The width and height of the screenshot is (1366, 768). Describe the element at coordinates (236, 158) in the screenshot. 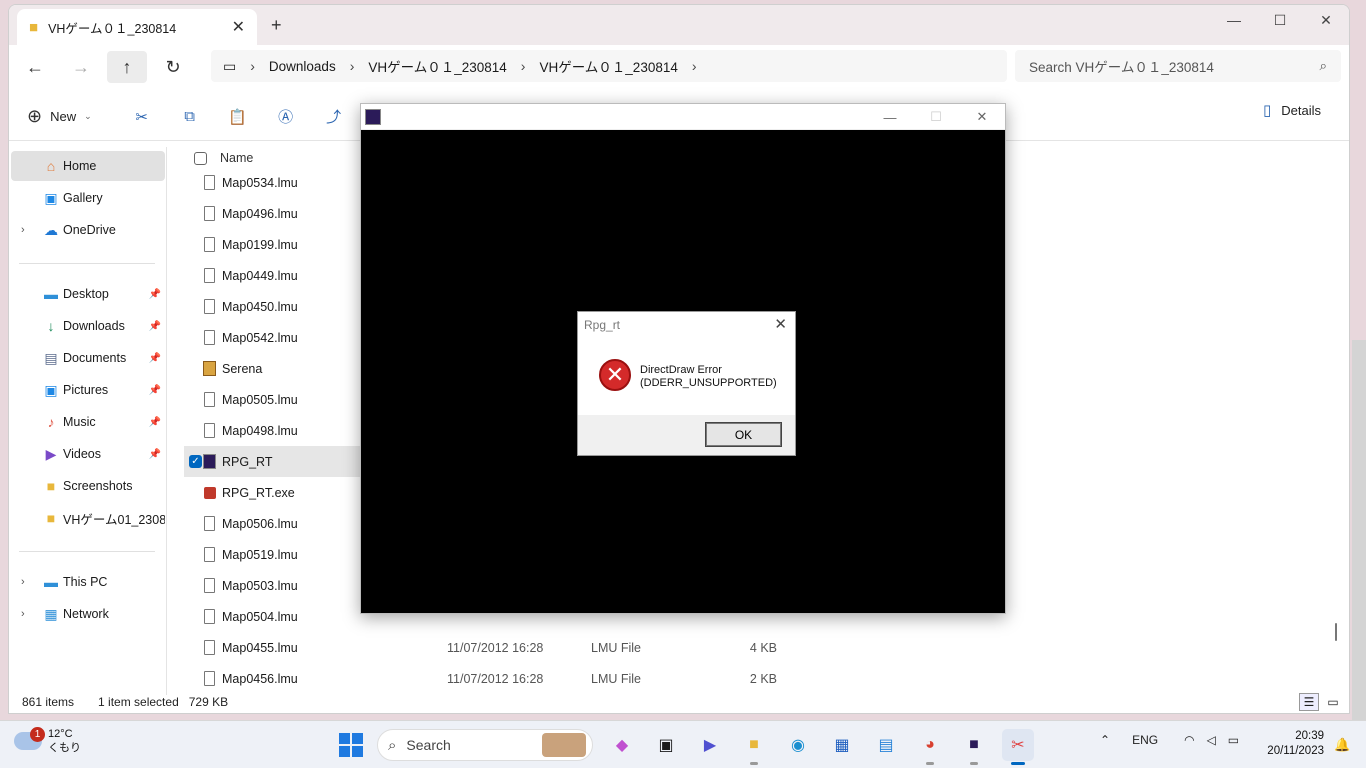

I see `column-header-name: Name` at that location.